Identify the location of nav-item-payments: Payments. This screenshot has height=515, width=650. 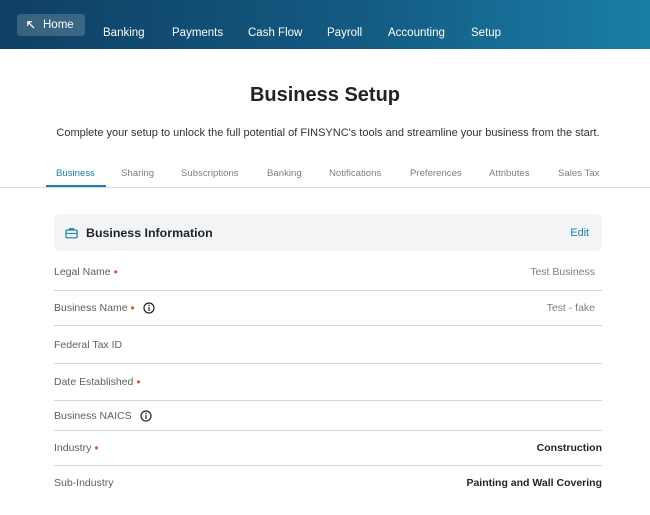
(197, 33).